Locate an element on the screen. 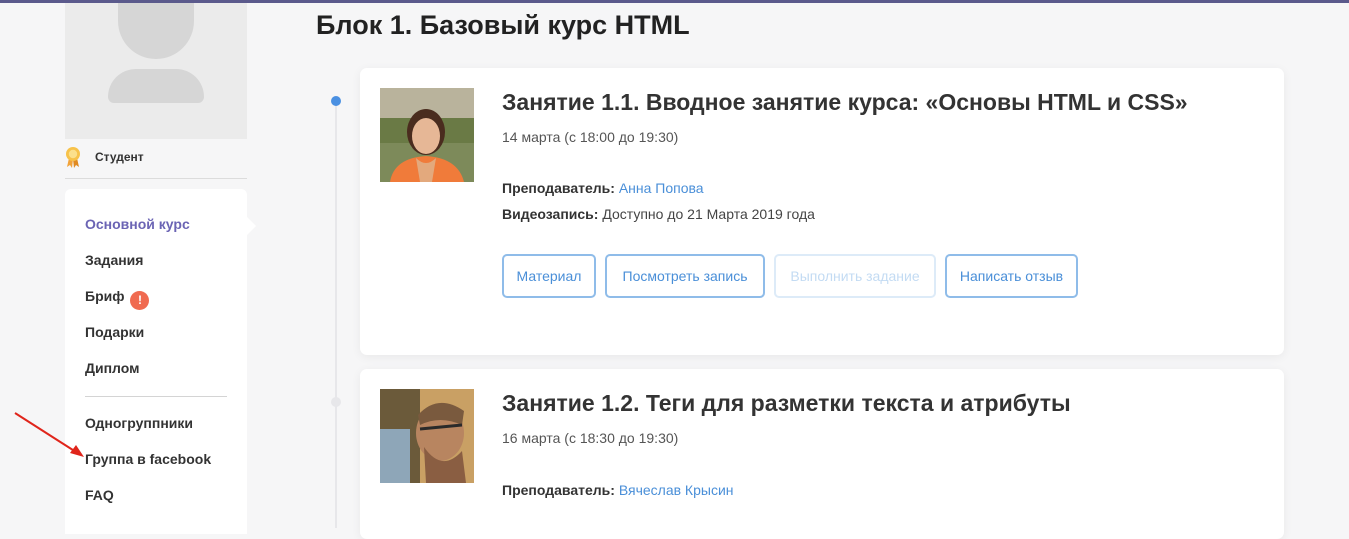 Image resolution: width=1349 pixels, height=539 pixels. role-row: Студент is located at coordinates (156, 162).